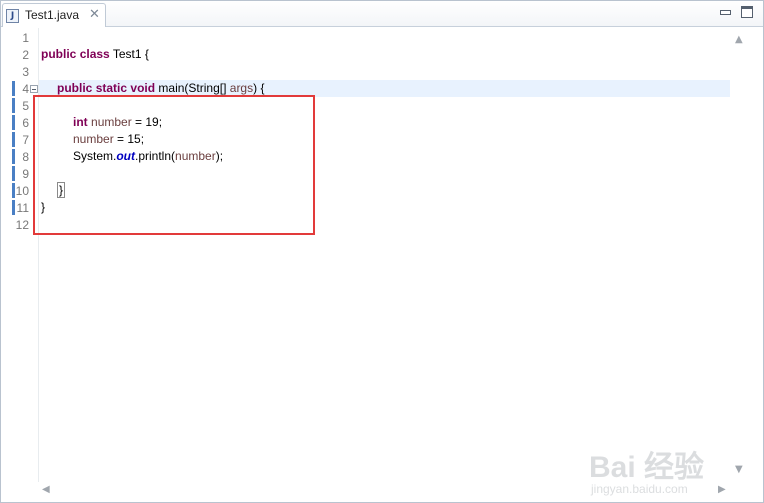  What do you see at coordinates (22, 225) in the screenshot?
I see `line-number: 12` at bounding box center [22, 225].